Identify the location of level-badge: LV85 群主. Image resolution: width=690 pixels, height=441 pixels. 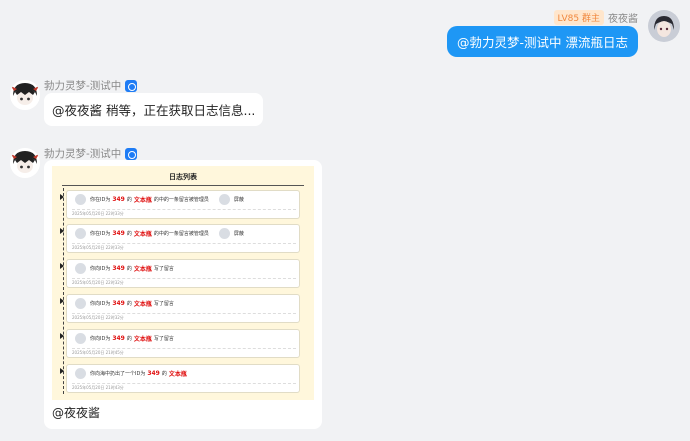
(578, 17).